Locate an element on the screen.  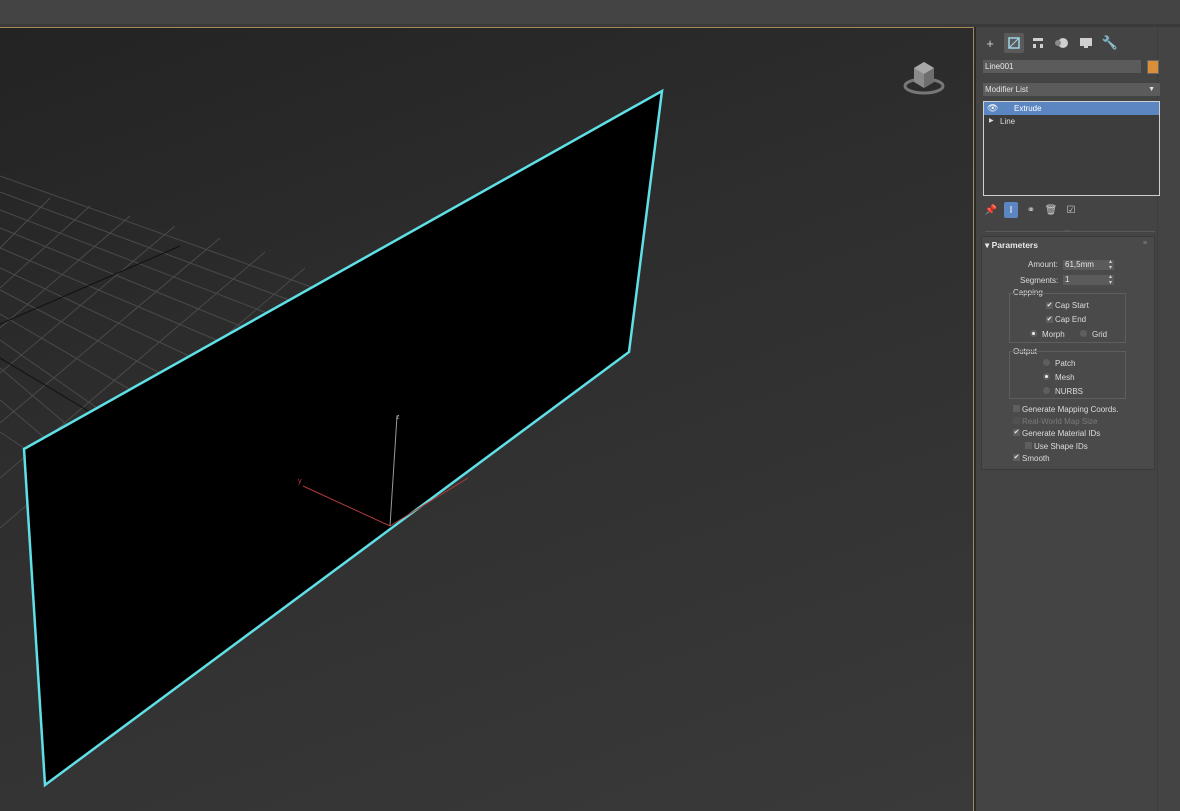
cap-start-checkbox: ✔ is located at coordinates (1049, 305).